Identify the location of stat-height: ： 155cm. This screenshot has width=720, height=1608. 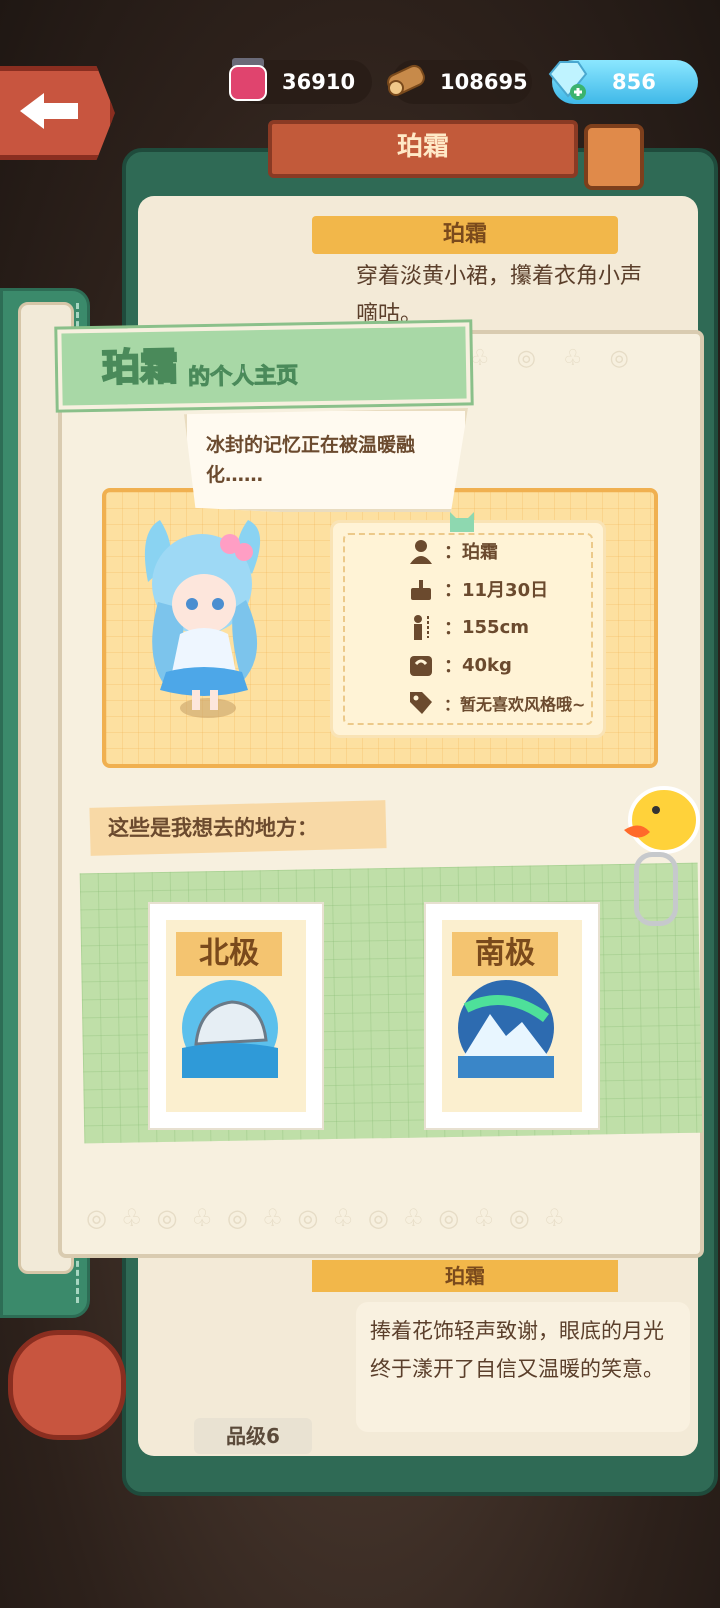
(468, 627).